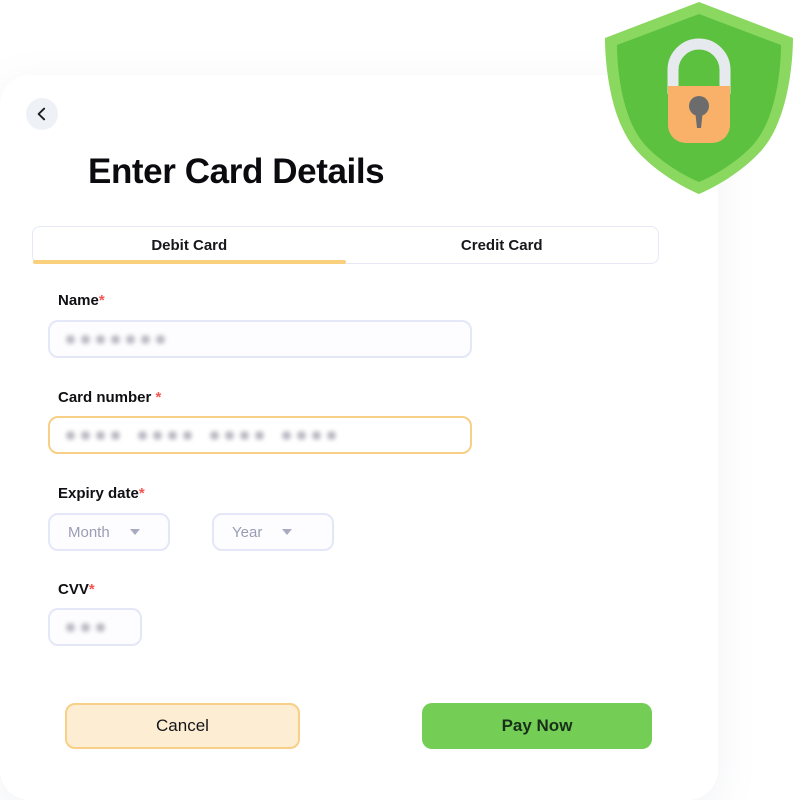  I want to click on tab-credit-card-label: Credit Card, so click(501, 245).